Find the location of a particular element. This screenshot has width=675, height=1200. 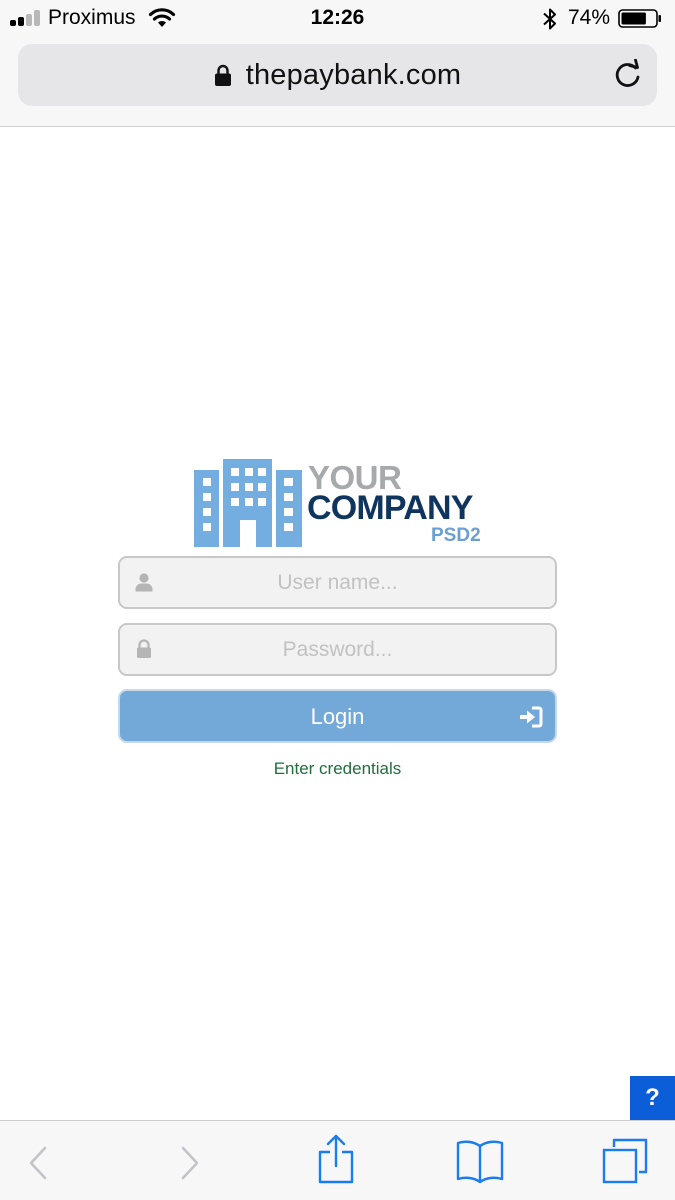

help-icon: ? is located at coordinates (652, 1097).